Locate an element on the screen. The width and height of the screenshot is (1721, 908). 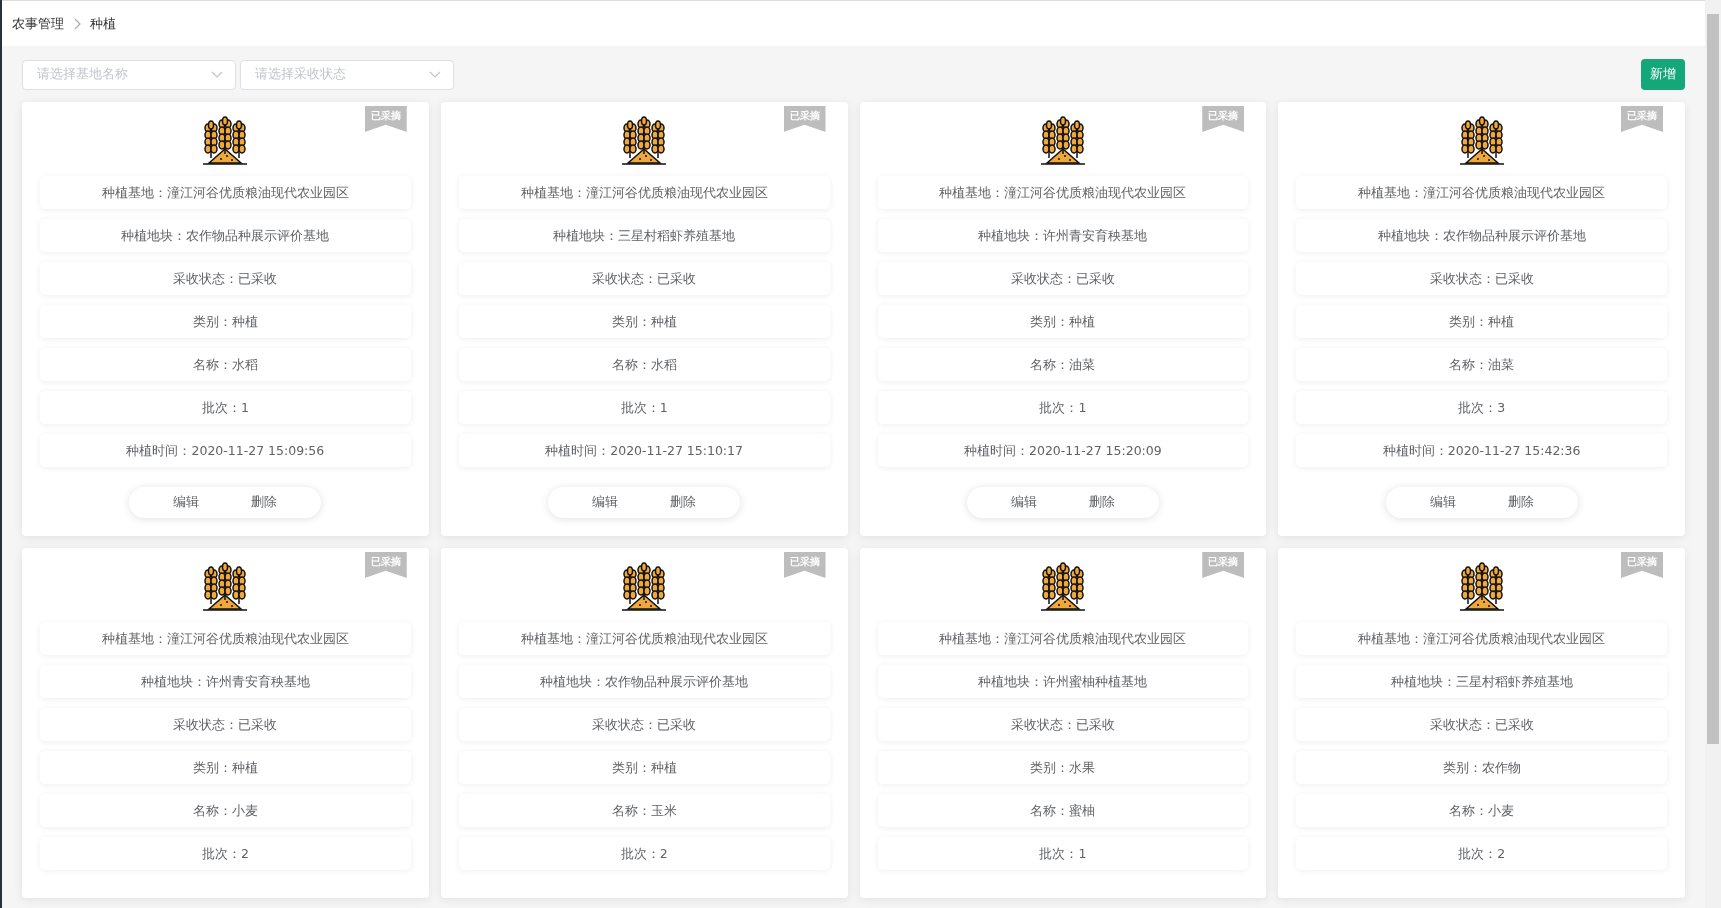
breadcrumb-item: 种植 is located at coordinates (103, 23).